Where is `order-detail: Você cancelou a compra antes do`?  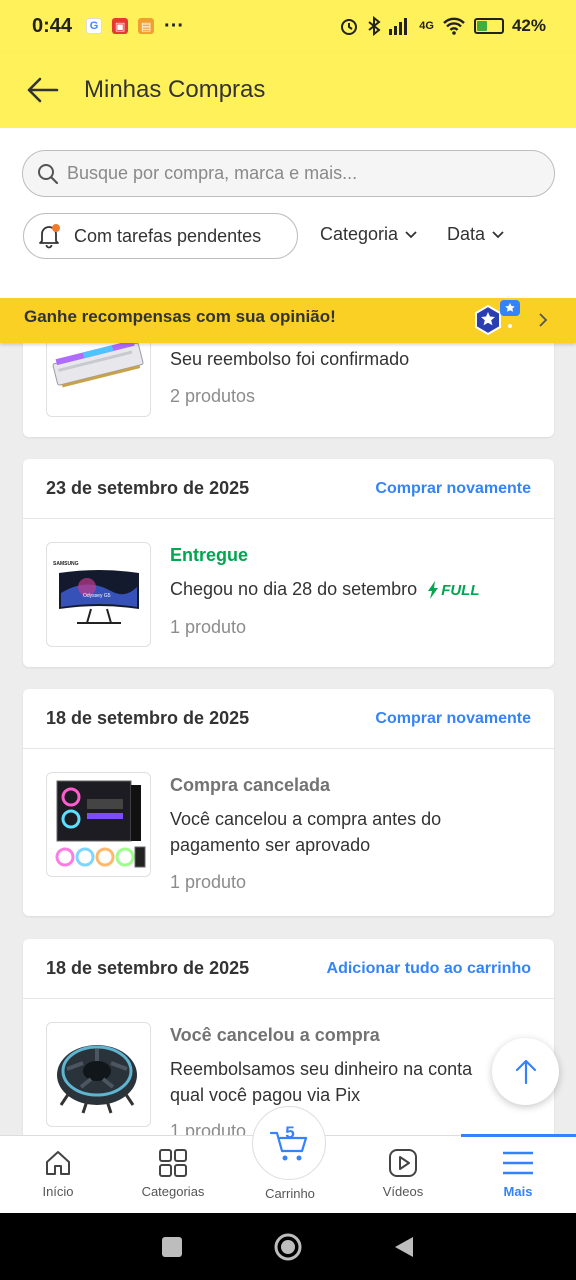
order-detail: Você cancelou a compra antes do is located at coordinates (306, 819).